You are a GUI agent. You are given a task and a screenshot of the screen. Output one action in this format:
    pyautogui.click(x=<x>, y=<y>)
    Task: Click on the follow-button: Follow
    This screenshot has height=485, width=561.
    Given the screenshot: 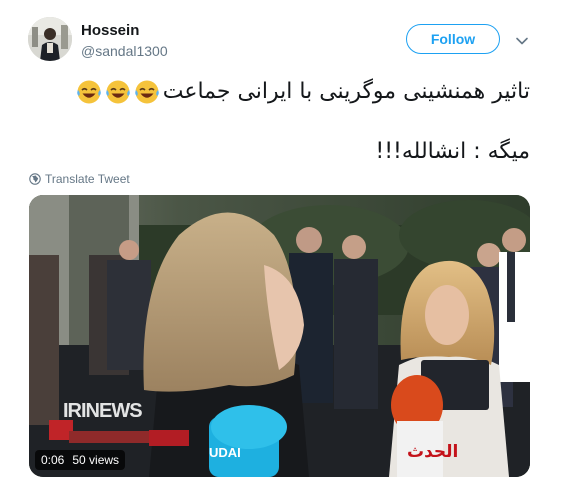 What is the action you would take?
    pyautogui.click(x=453, y=39)
    